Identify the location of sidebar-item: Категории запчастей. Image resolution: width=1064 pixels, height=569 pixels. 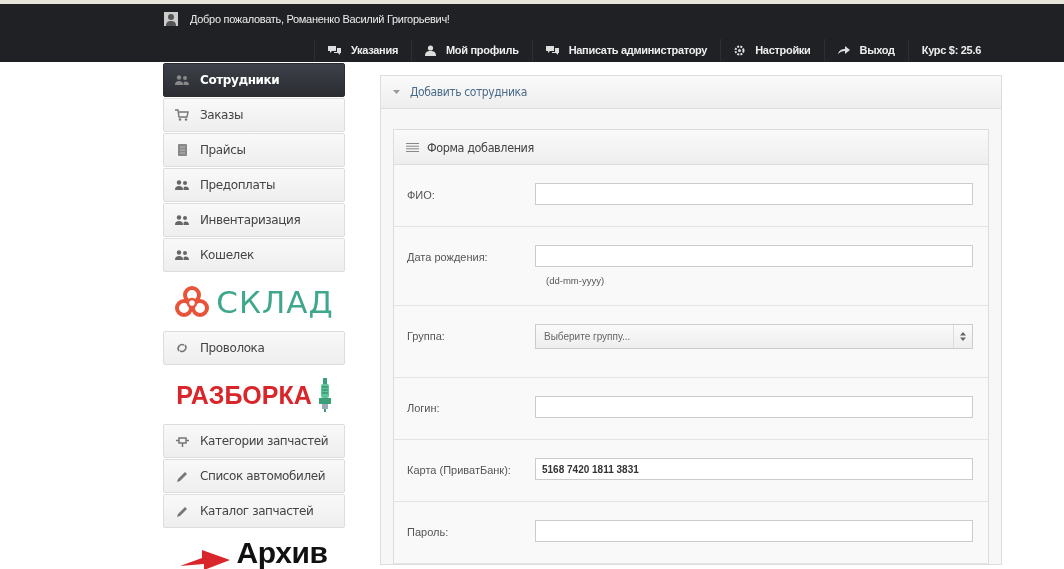
(254, 441).